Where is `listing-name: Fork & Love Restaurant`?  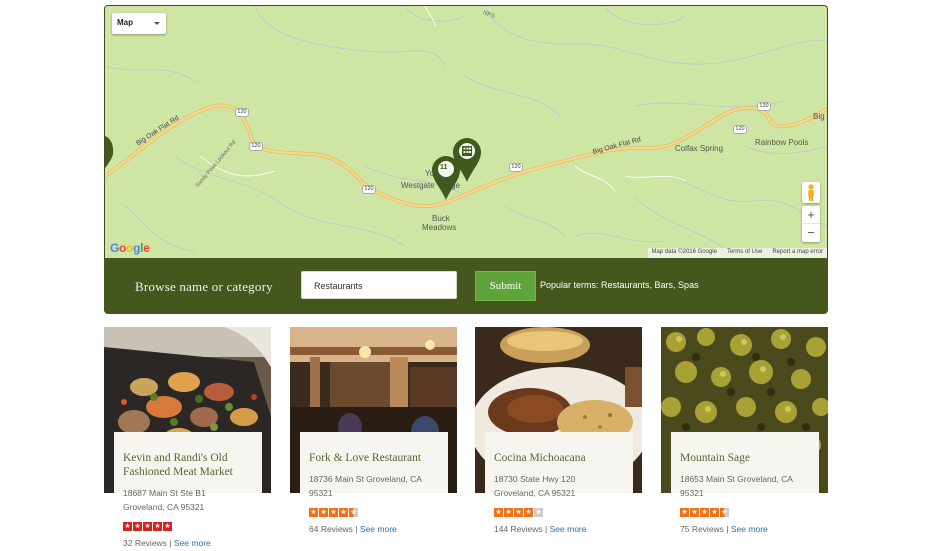 listing-name: Fork & Love Restaurant is located at coordinates (379, 458).